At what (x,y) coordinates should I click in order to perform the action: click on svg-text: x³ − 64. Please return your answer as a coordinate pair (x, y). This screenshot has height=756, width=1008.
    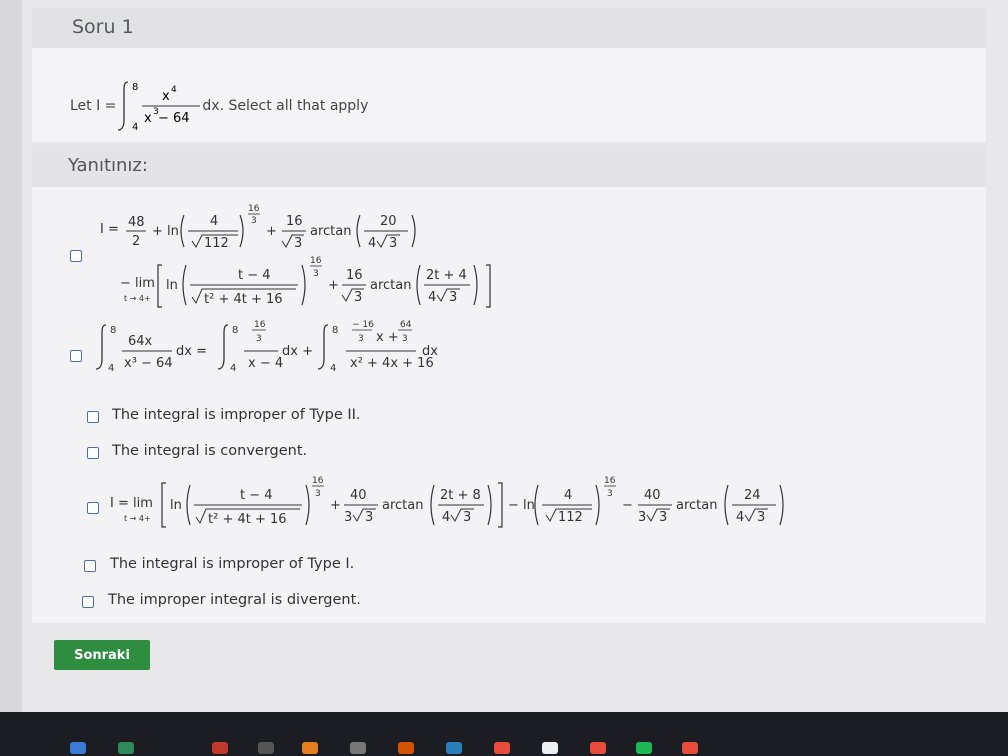
    Looking at the image, I should click on (148, 363).